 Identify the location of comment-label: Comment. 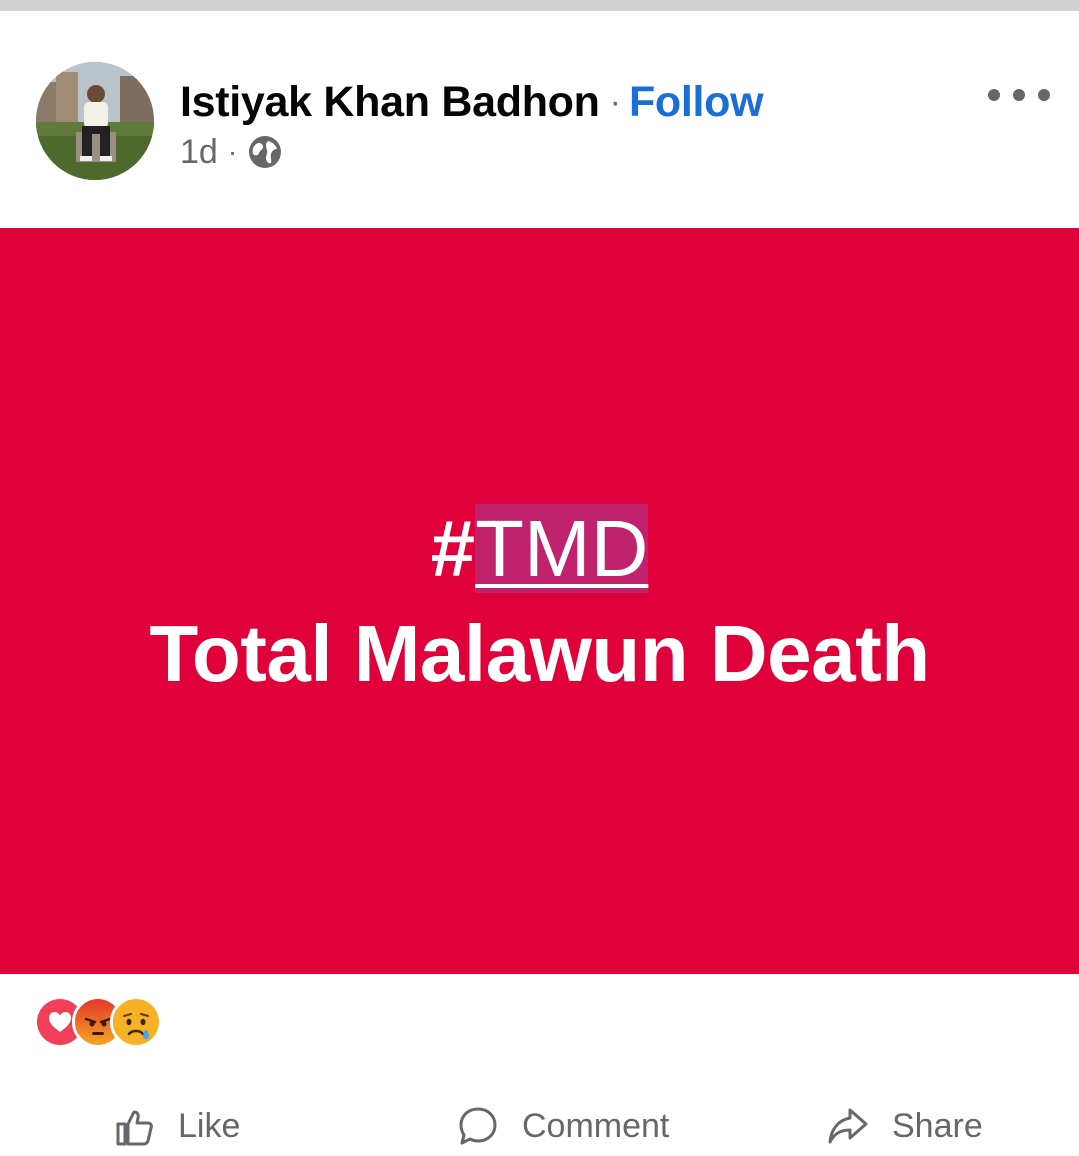
(596, 1125).